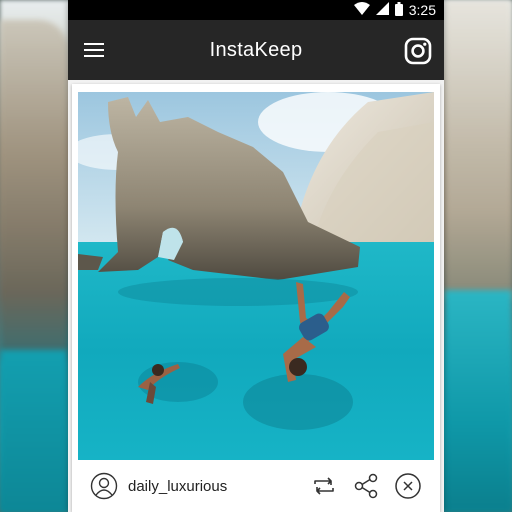  I want to click on app-title: InstaKeep, so click(256, 49).